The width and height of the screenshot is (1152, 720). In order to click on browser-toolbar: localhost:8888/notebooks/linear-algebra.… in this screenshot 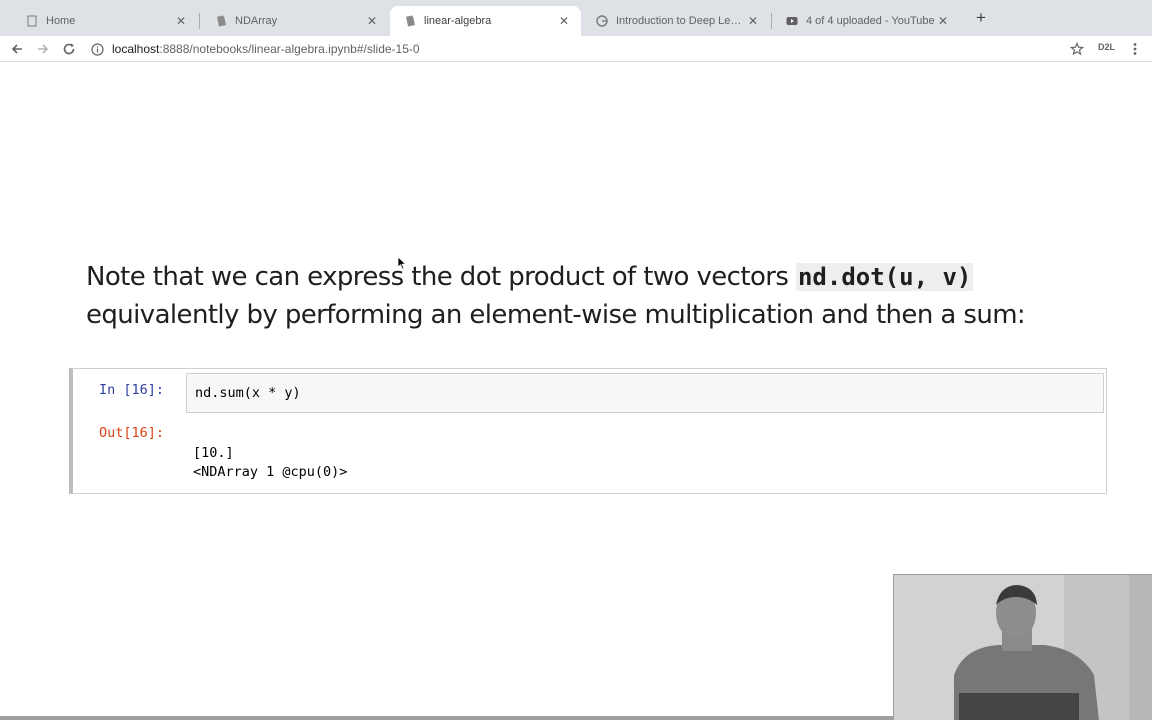, I will do `click(576, 49)`.